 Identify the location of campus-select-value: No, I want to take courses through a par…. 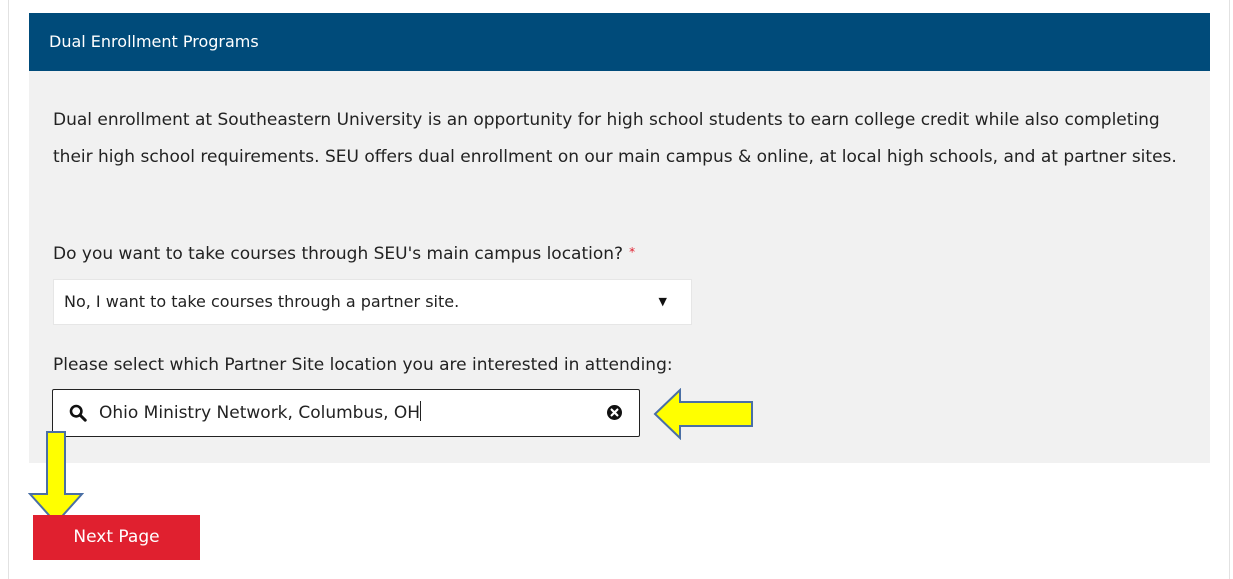
(262, 301).